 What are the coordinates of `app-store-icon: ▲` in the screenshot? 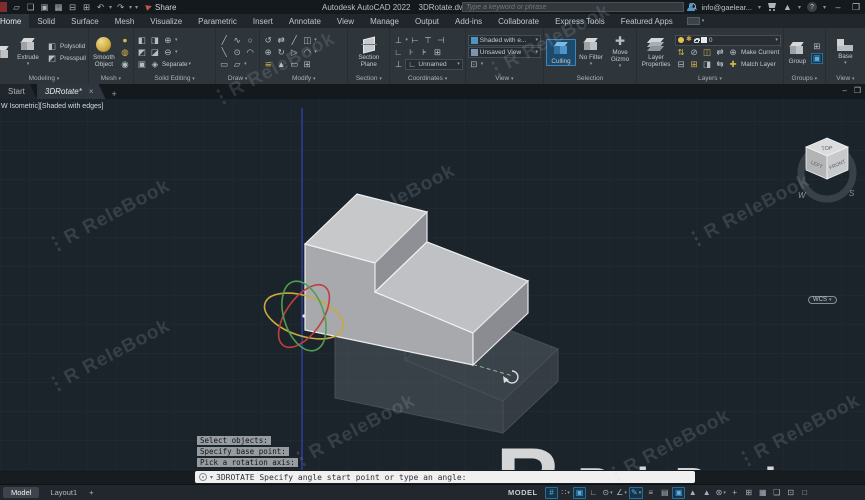 It's located at (787, 7).